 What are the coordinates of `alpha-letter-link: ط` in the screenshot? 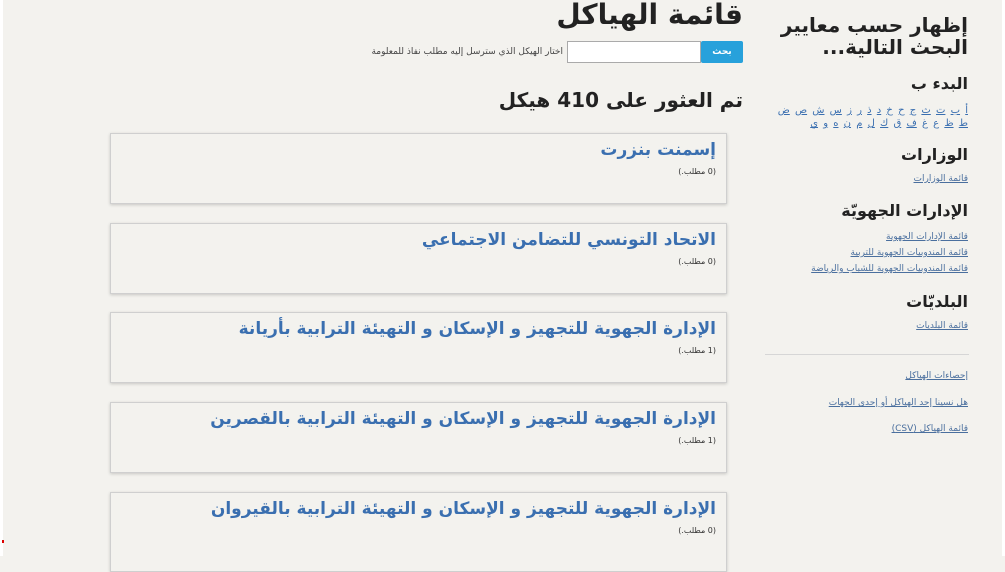 It's located at (963, 123).